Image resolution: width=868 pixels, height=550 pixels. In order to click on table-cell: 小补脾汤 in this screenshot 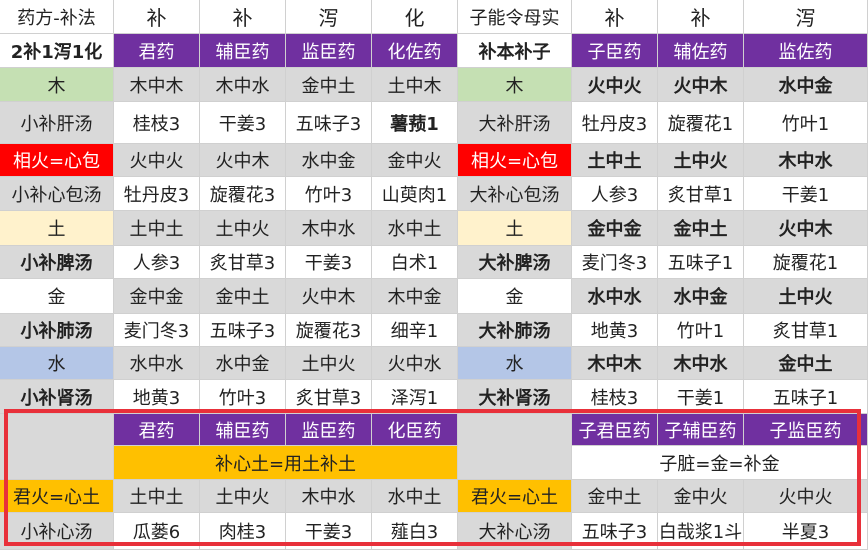, I will do `click(57, 262)`.